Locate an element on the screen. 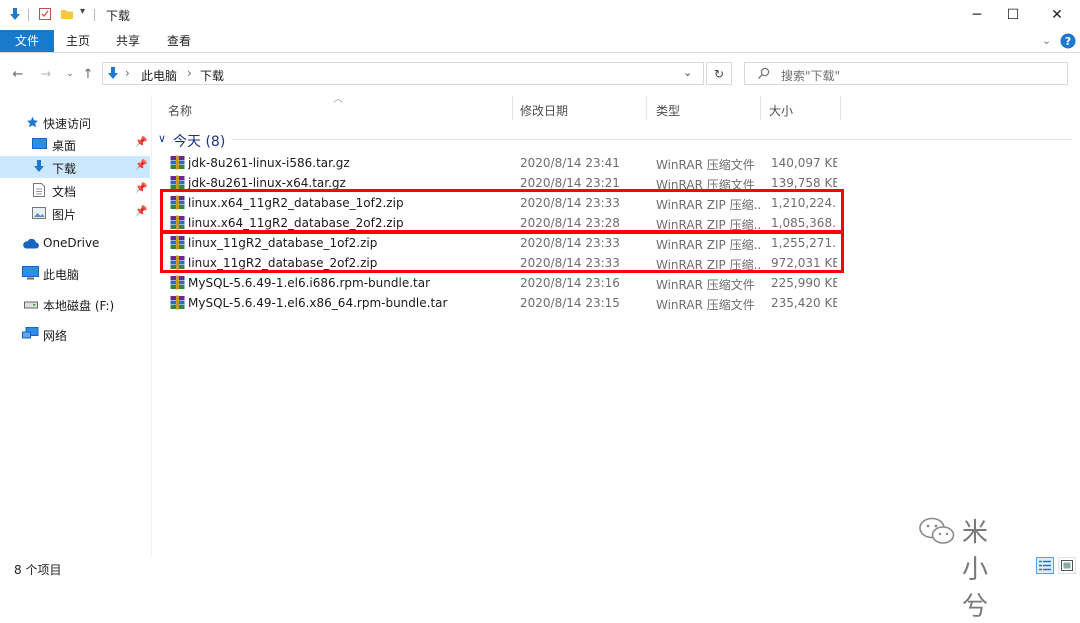  nav-label: 图片 is located at coordinates (64, 215).